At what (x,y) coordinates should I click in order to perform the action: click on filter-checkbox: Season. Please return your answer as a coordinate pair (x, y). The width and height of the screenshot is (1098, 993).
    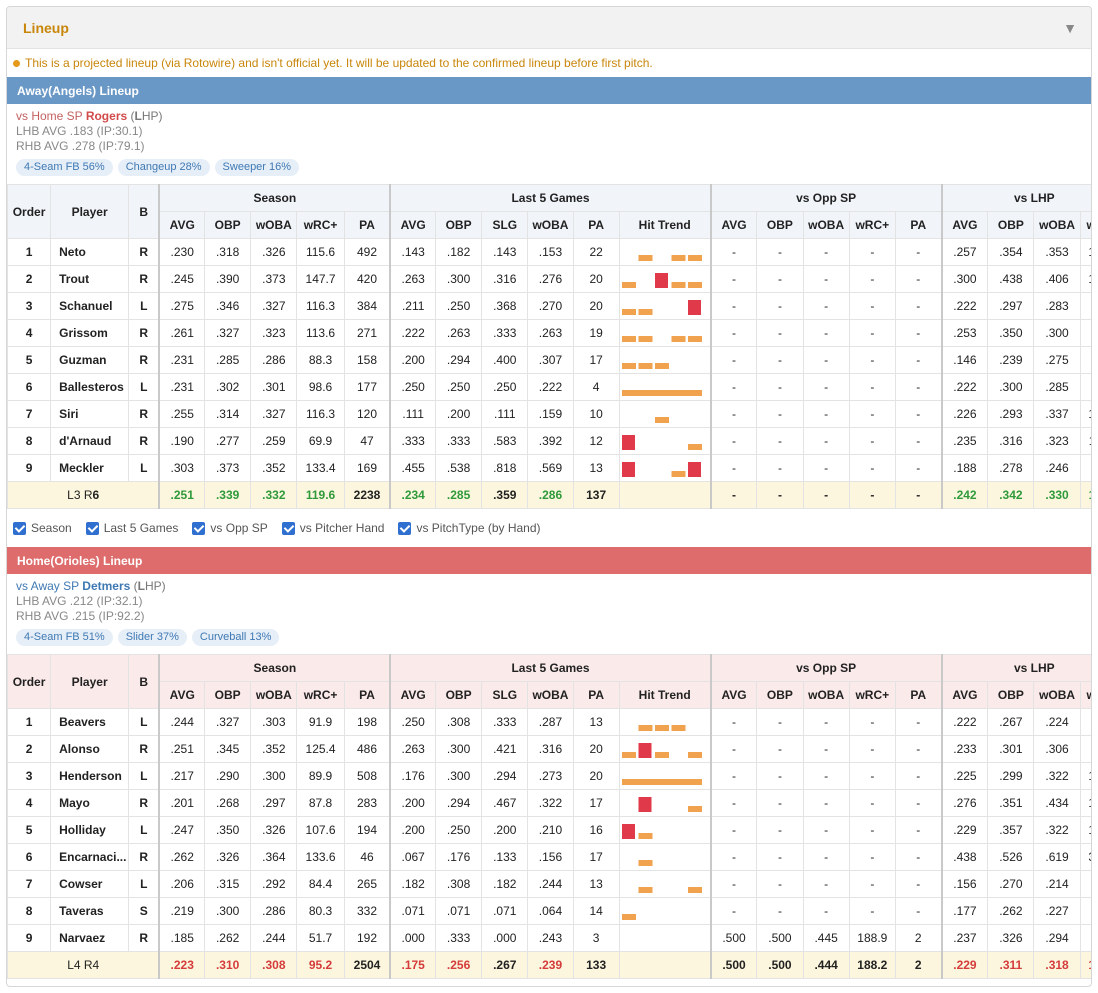
    Looking at the image, I should click on (42, 528).